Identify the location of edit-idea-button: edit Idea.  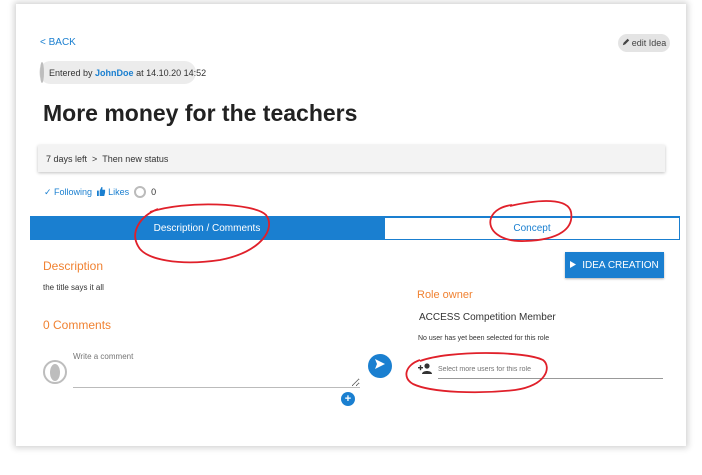
(644, 43).